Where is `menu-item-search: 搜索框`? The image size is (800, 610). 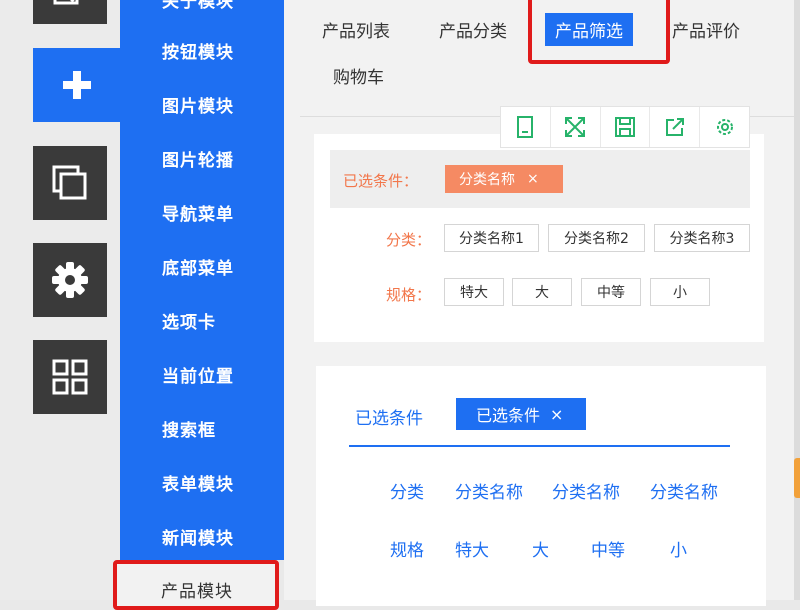
menu-item-search: 搜索框 is located at coordinates (189, 428).